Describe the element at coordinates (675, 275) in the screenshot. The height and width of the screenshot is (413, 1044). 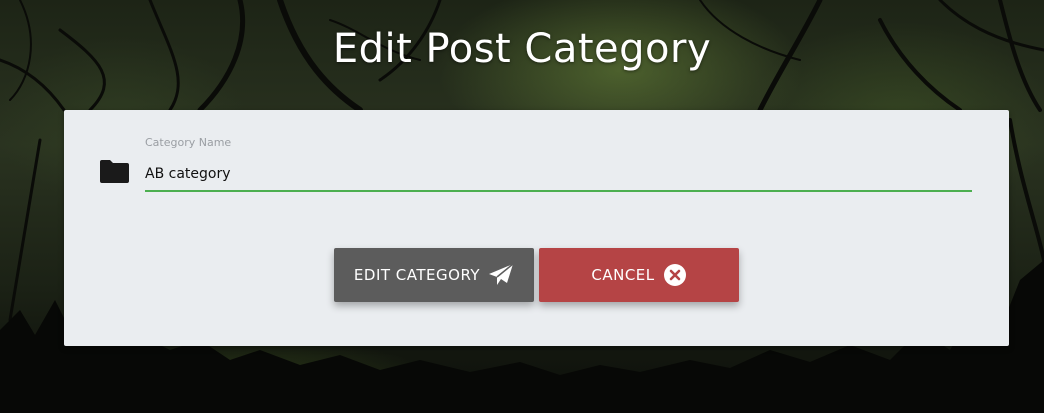
I see `close-circle-icon` at that location.